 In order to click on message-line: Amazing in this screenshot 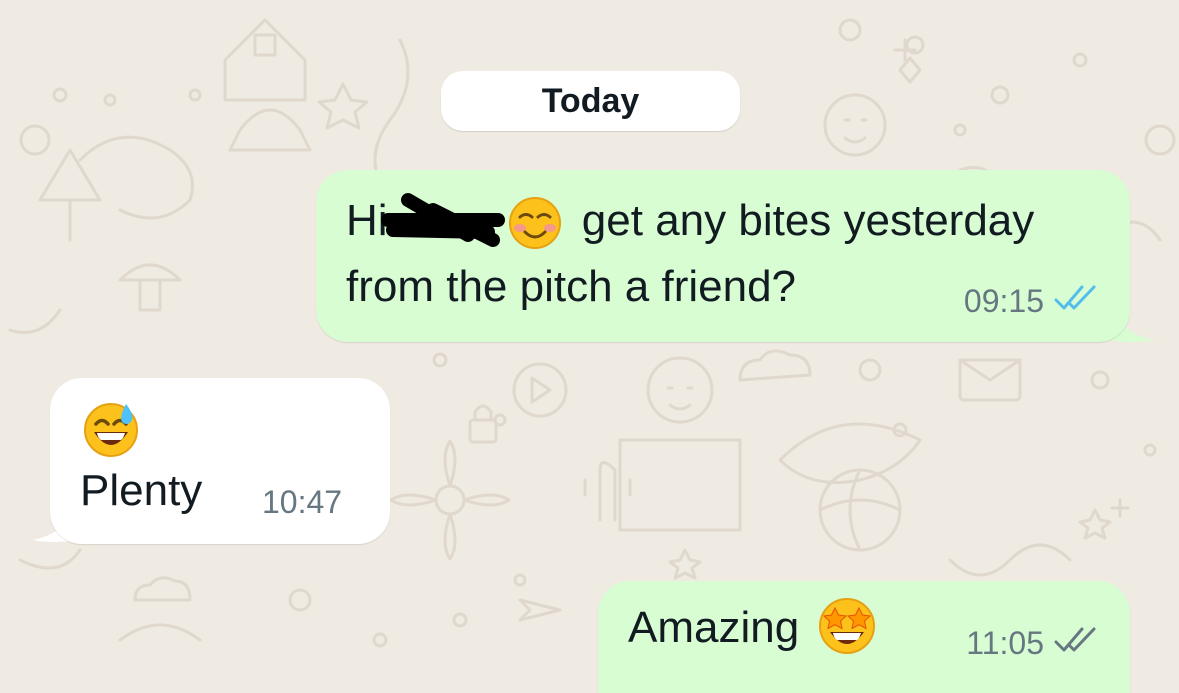, I will do `click(752, 628)`.